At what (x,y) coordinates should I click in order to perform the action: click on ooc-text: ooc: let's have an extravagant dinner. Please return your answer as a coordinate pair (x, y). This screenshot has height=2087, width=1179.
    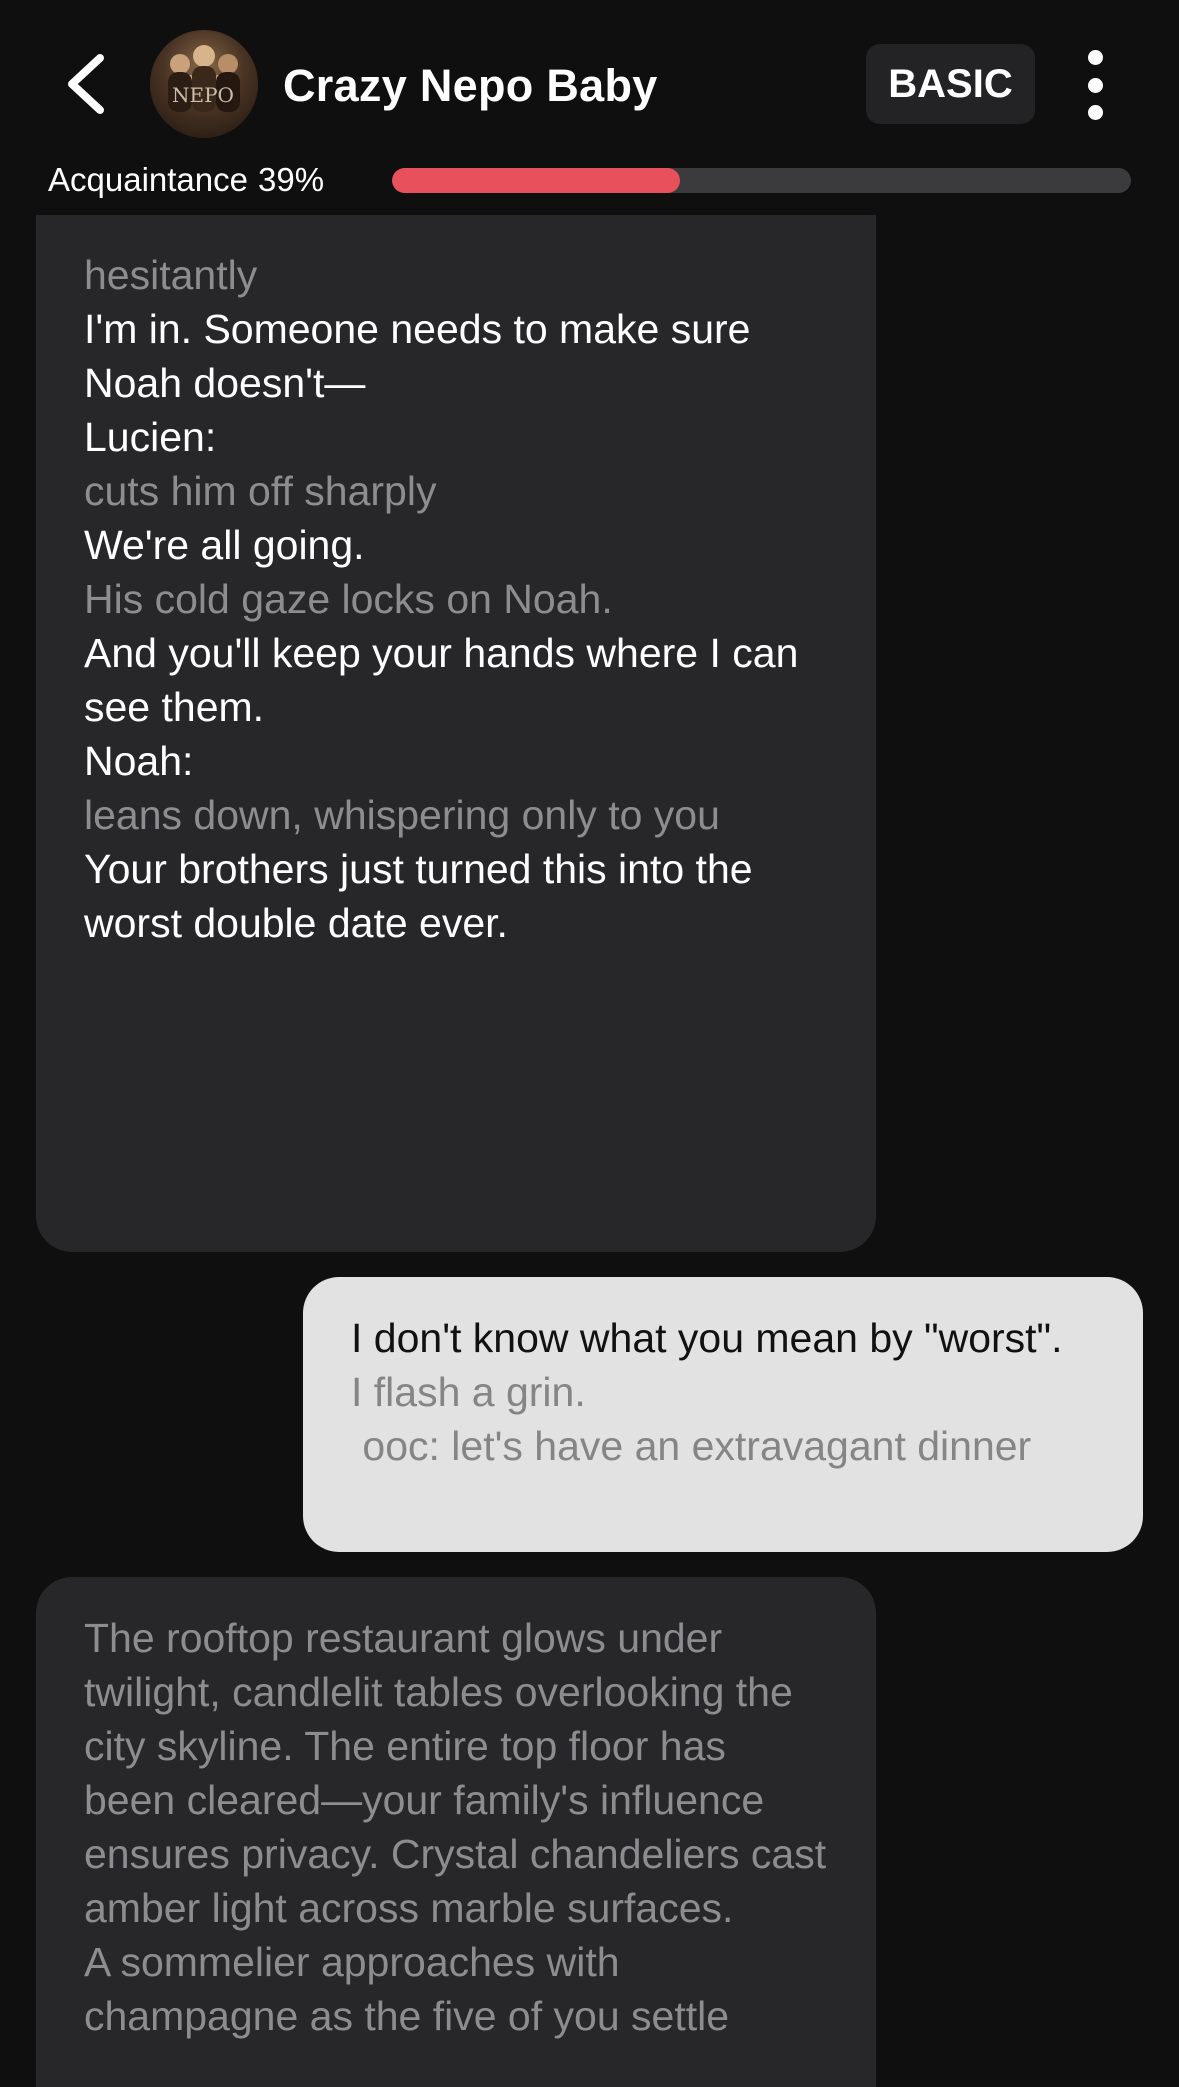
    Looking at the image, I should click on (691, 1446).